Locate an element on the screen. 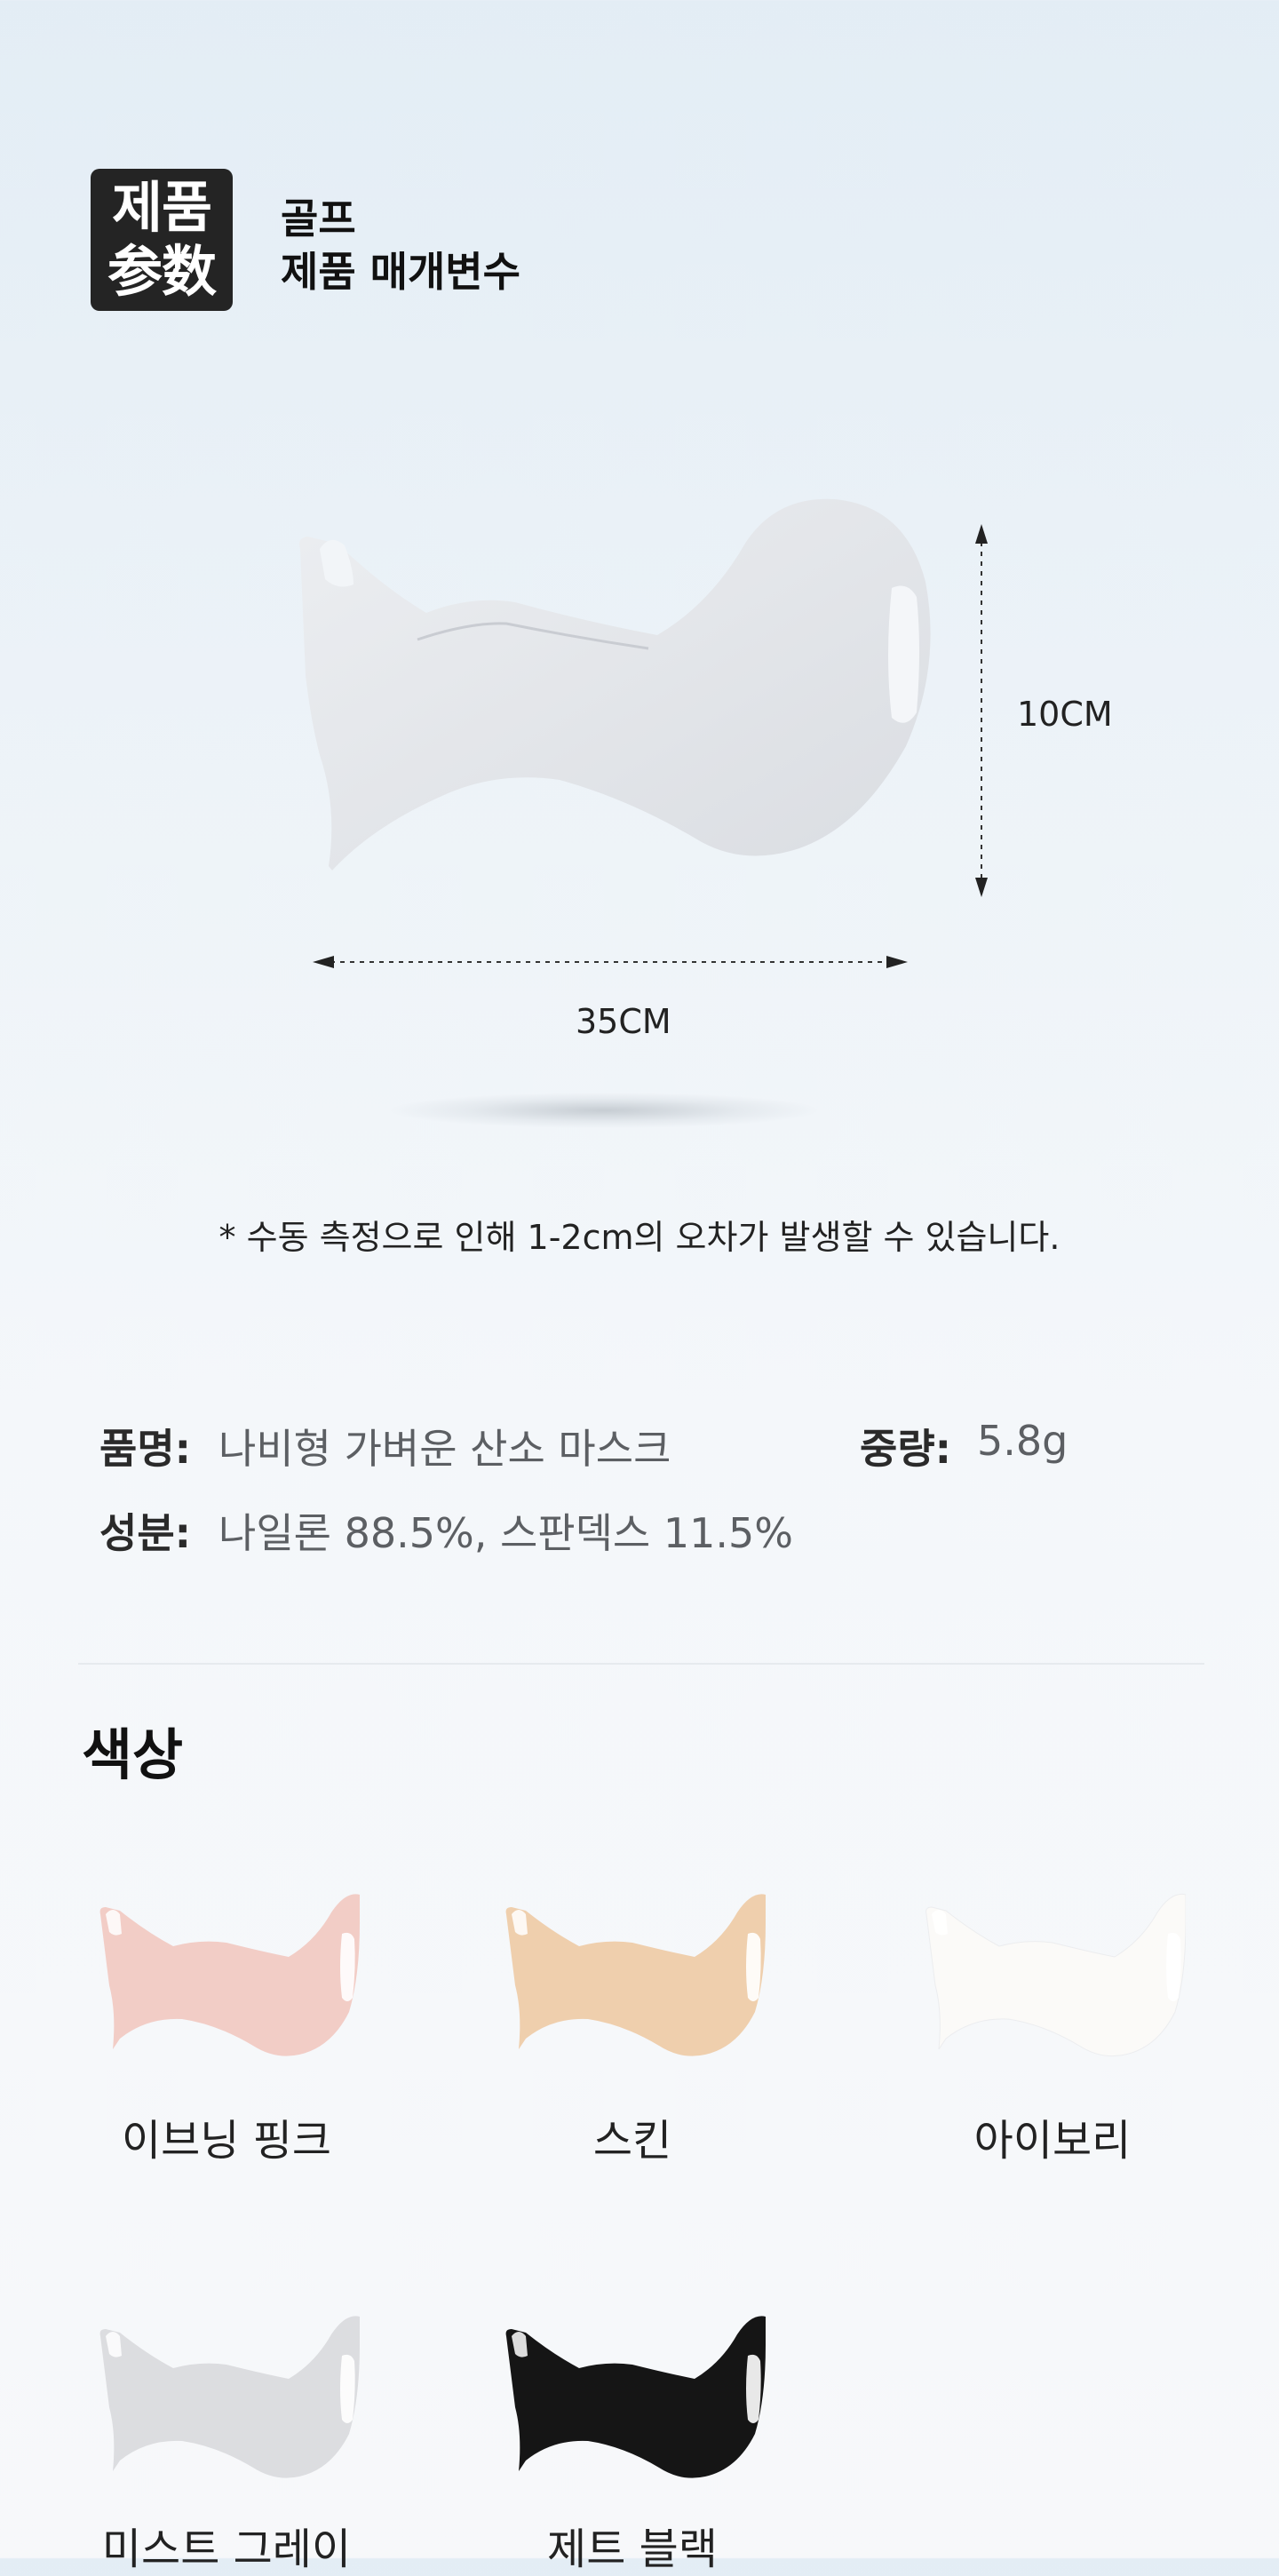 The height and width of the screenshot is (2576, 1279). product-shadow is located at coordinates (604, 1110).